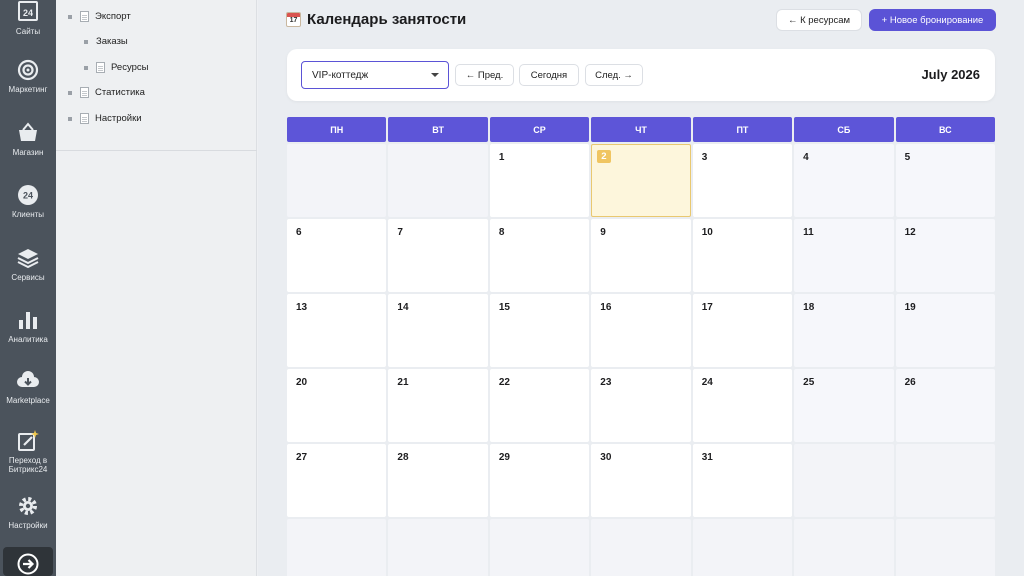 The width and height of the screenshot is (1024, 576). What do you see at coordinates (438, 480) in the screenshot?
I see `calendar-day: 28` at bounding box center [438, 480].